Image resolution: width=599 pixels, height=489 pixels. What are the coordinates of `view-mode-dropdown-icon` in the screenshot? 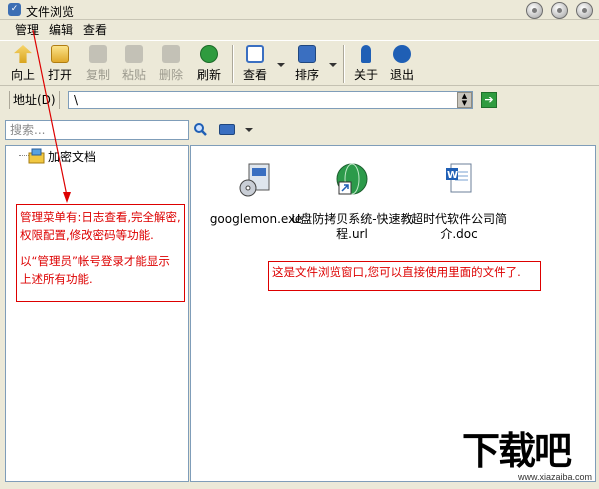 It's located at (249, 130).